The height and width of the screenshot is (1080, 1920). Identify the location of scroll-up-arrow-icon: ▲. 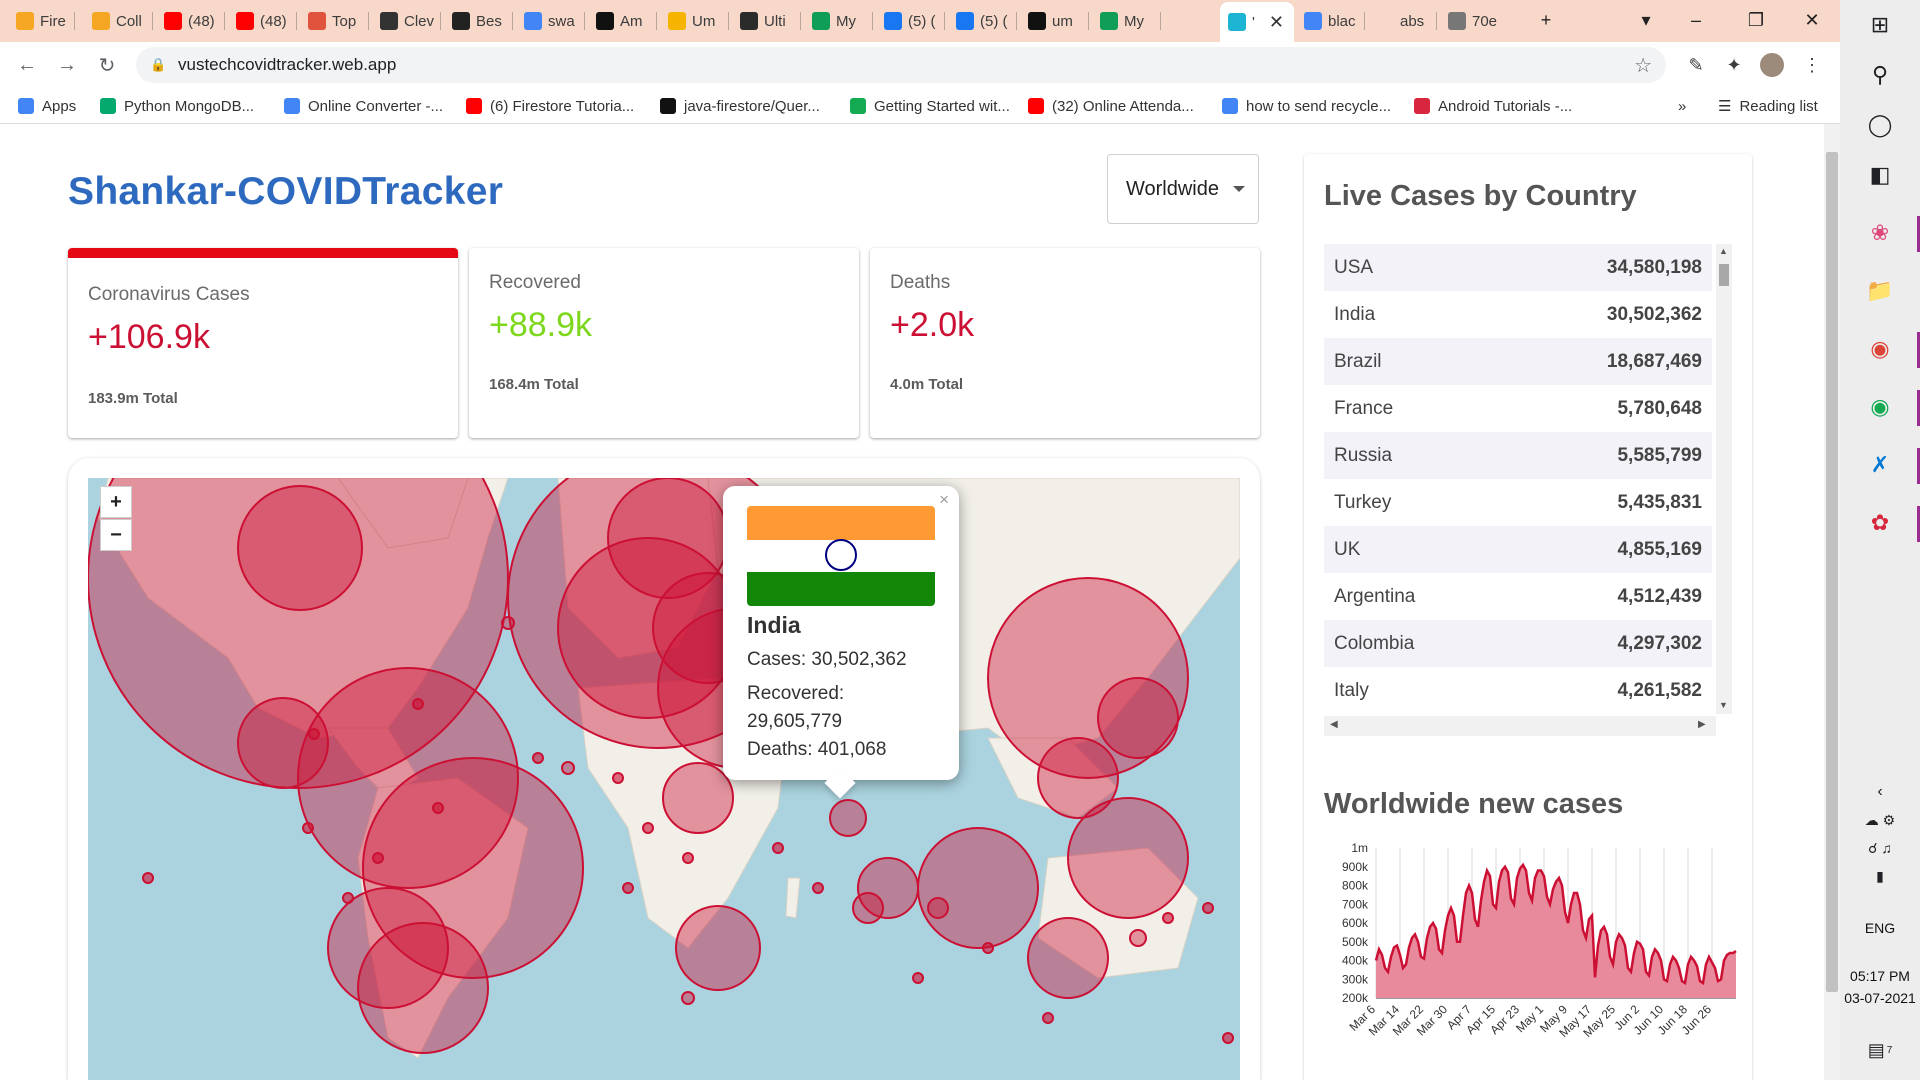
(1723, 251).